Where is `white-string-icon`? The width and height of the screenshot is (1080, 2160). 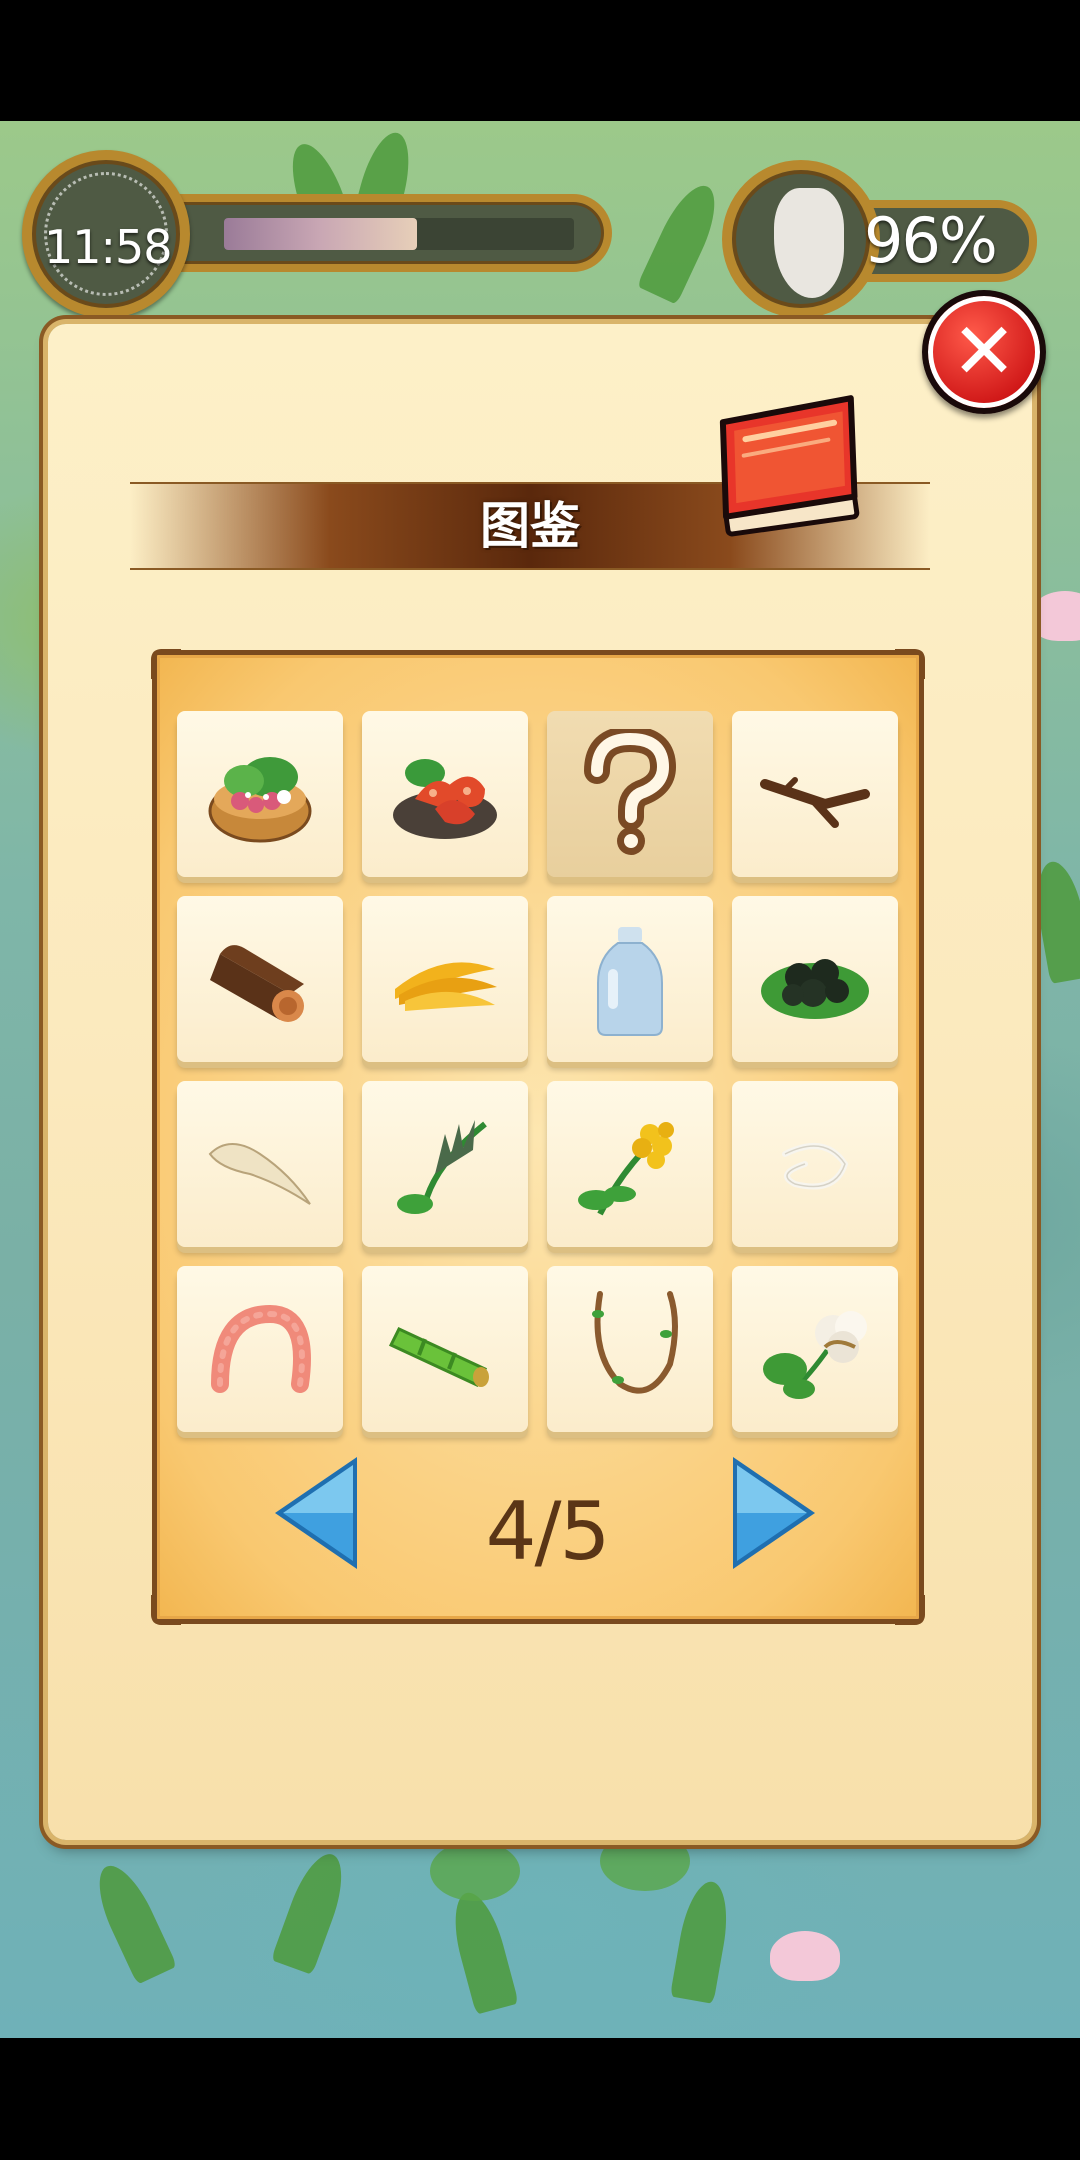 white-string-icon is located at coordinates (815, 1166).